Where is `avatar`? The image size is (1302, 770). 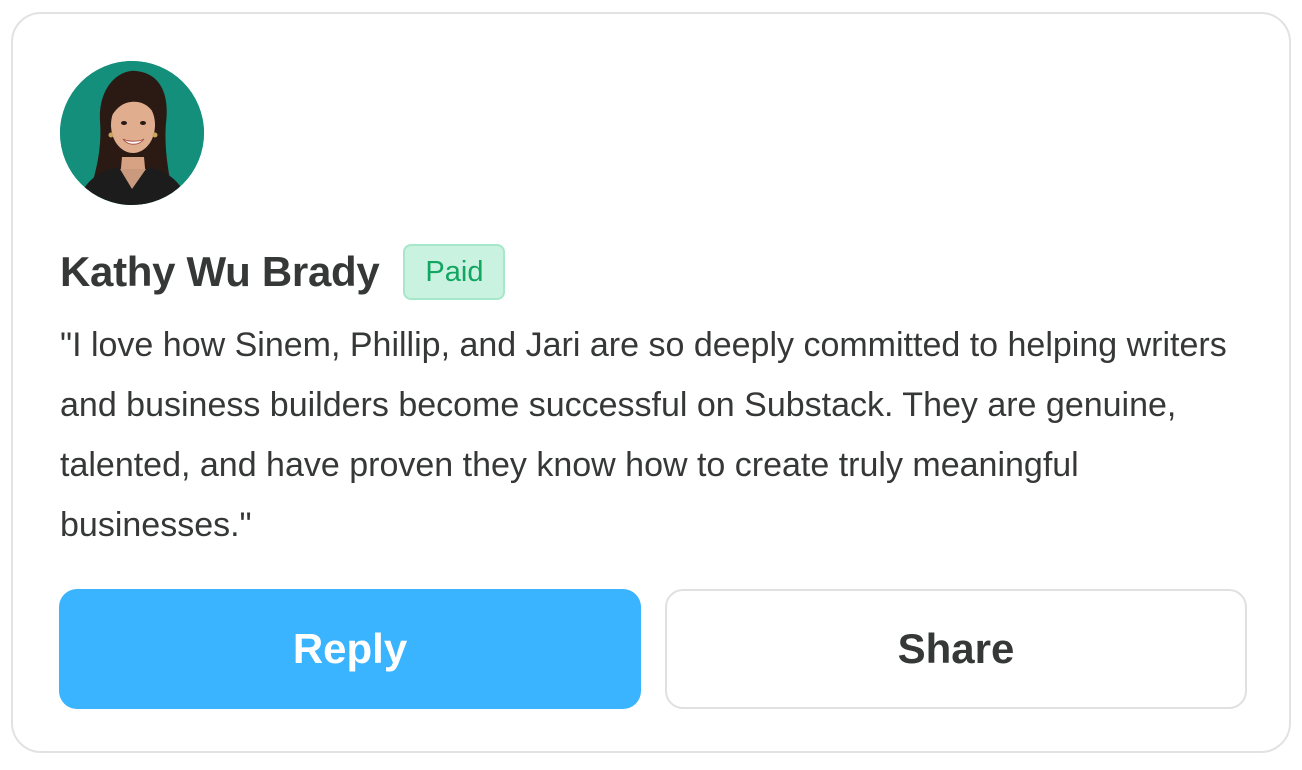
avatar is located at coordinates (132, 133).